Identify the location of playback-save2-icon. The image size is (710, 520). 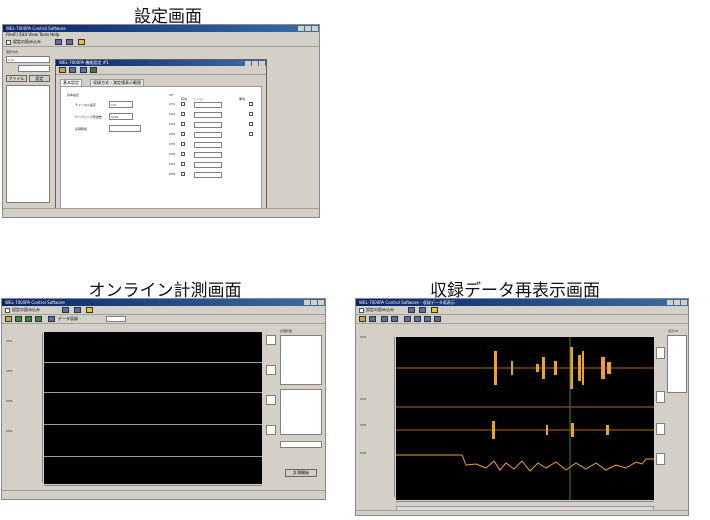
(372, 319).